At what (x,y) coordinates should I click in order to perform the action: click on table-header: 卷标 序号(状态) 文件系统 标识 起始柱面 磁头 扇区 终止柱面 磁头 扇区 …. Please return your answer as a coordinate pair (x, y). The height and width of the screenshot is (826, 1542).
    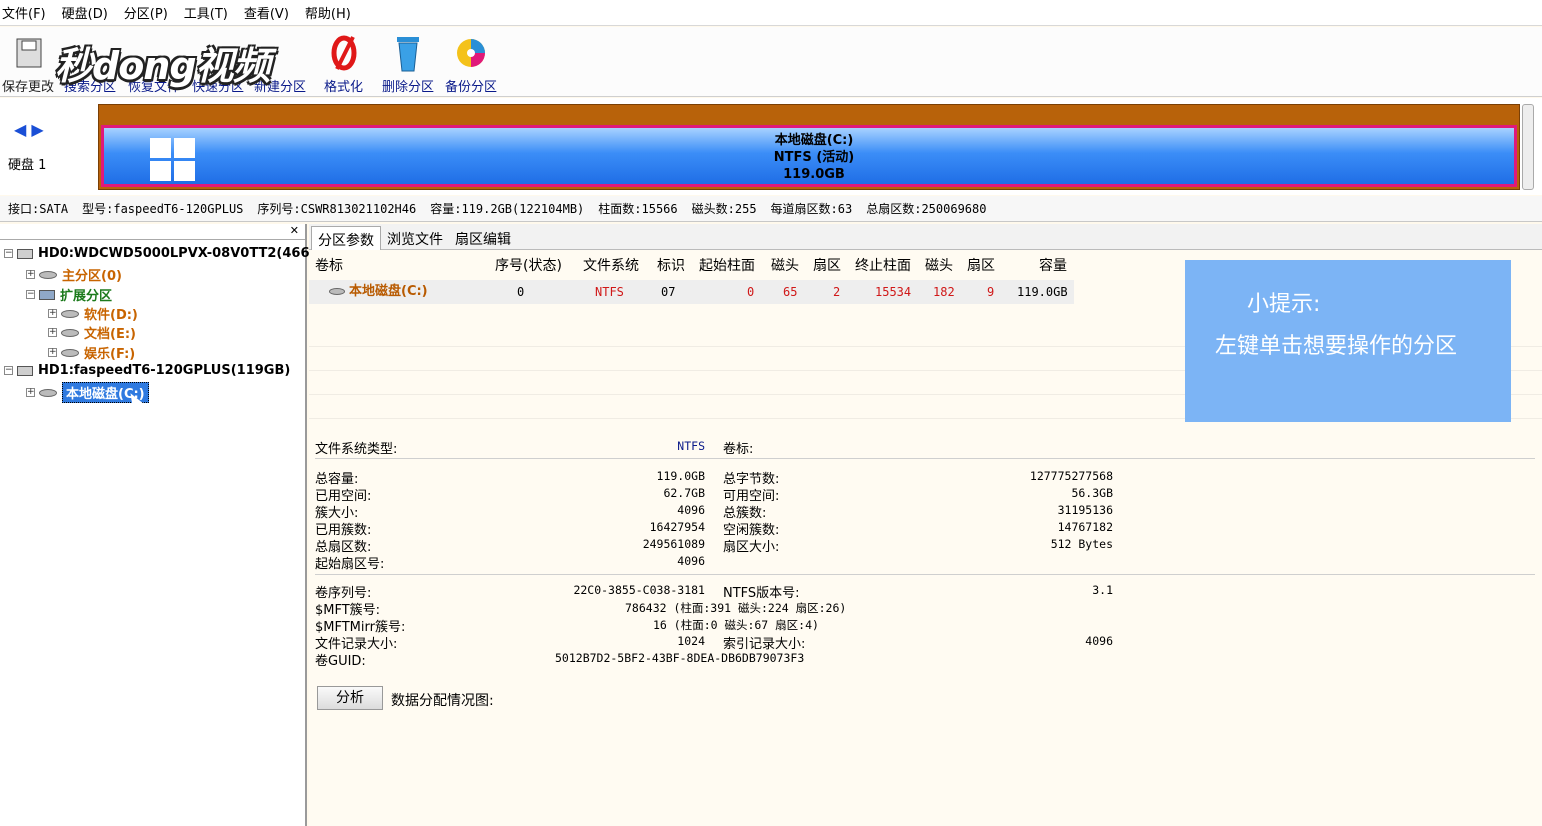
    Looking at the image, I should click on (694, 266).